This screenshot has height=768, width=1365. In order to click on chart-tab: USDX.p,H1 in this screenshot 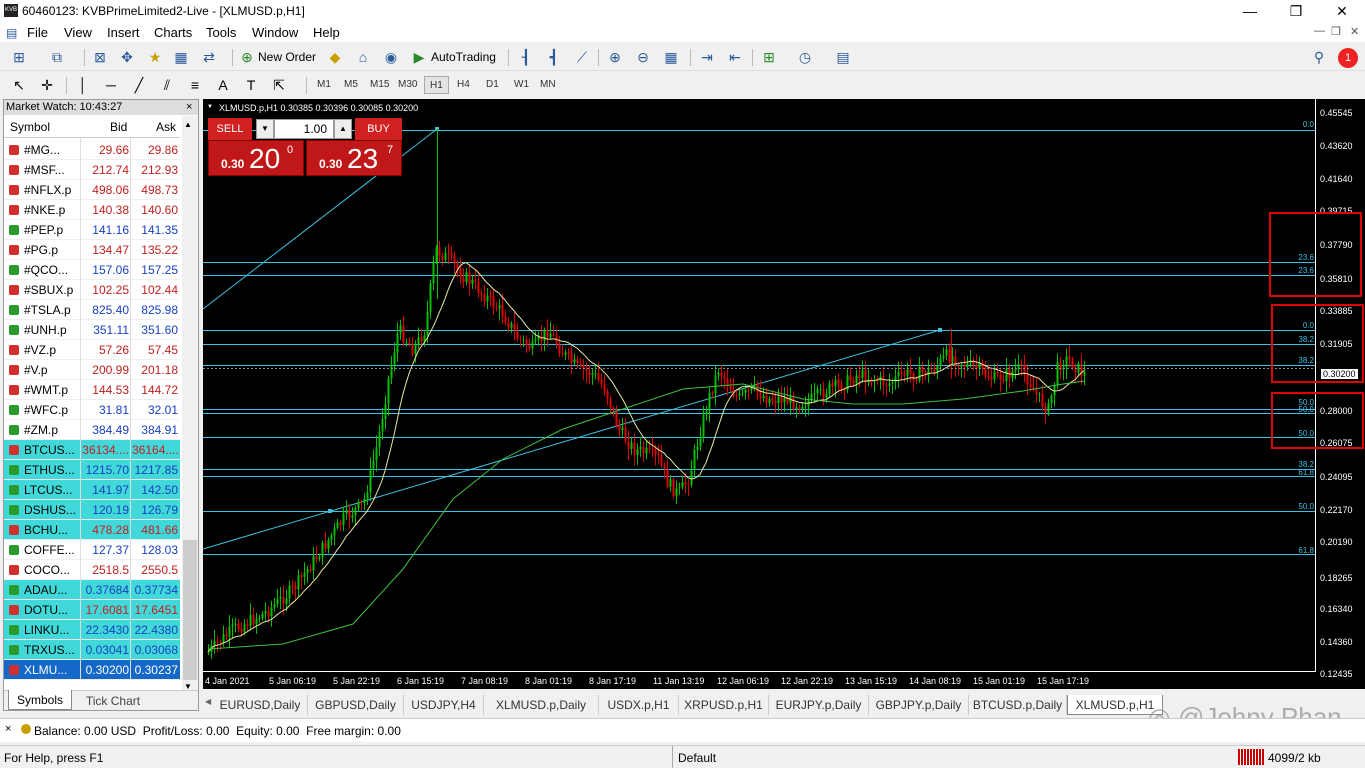, I will do `click(639, 705)`.